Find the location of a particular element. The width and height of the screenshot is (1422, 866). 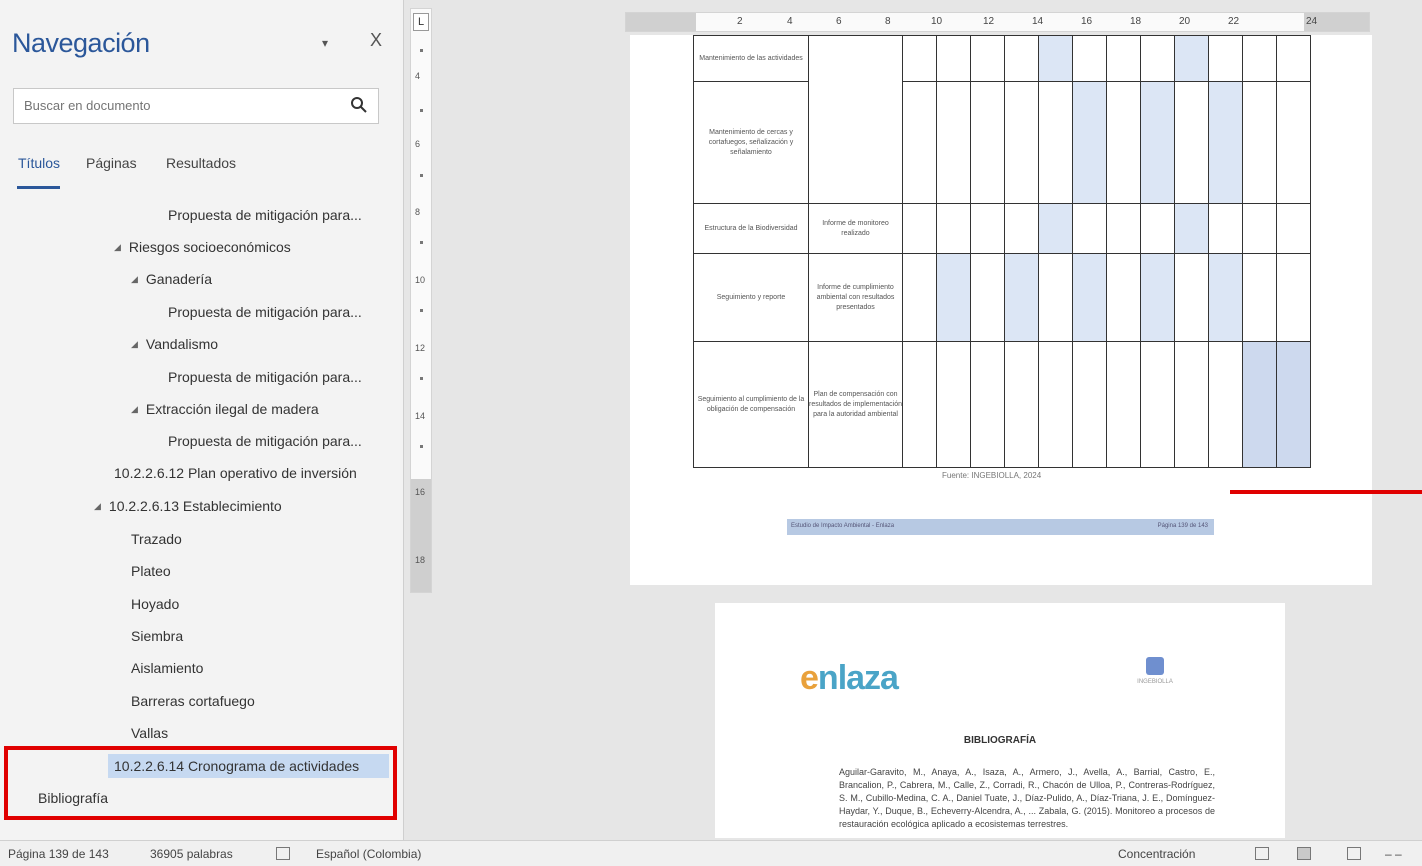

pane-options-dropdown: ▾ is located at coordinates (325, 43).